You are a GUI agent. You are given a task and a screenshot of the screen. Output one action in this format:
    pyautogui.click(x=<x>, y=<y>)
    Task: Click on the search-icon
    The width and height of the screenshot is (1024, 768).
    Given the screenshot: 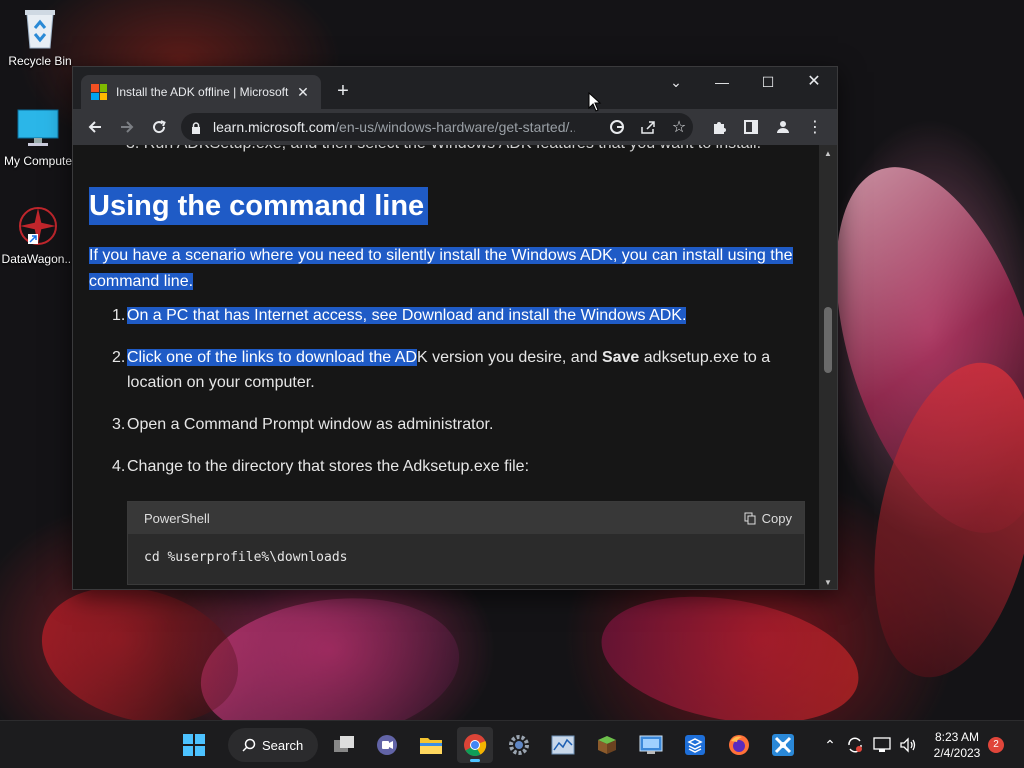 What is the action you would take?
    pyautogui.click(x=249, y=745)
    